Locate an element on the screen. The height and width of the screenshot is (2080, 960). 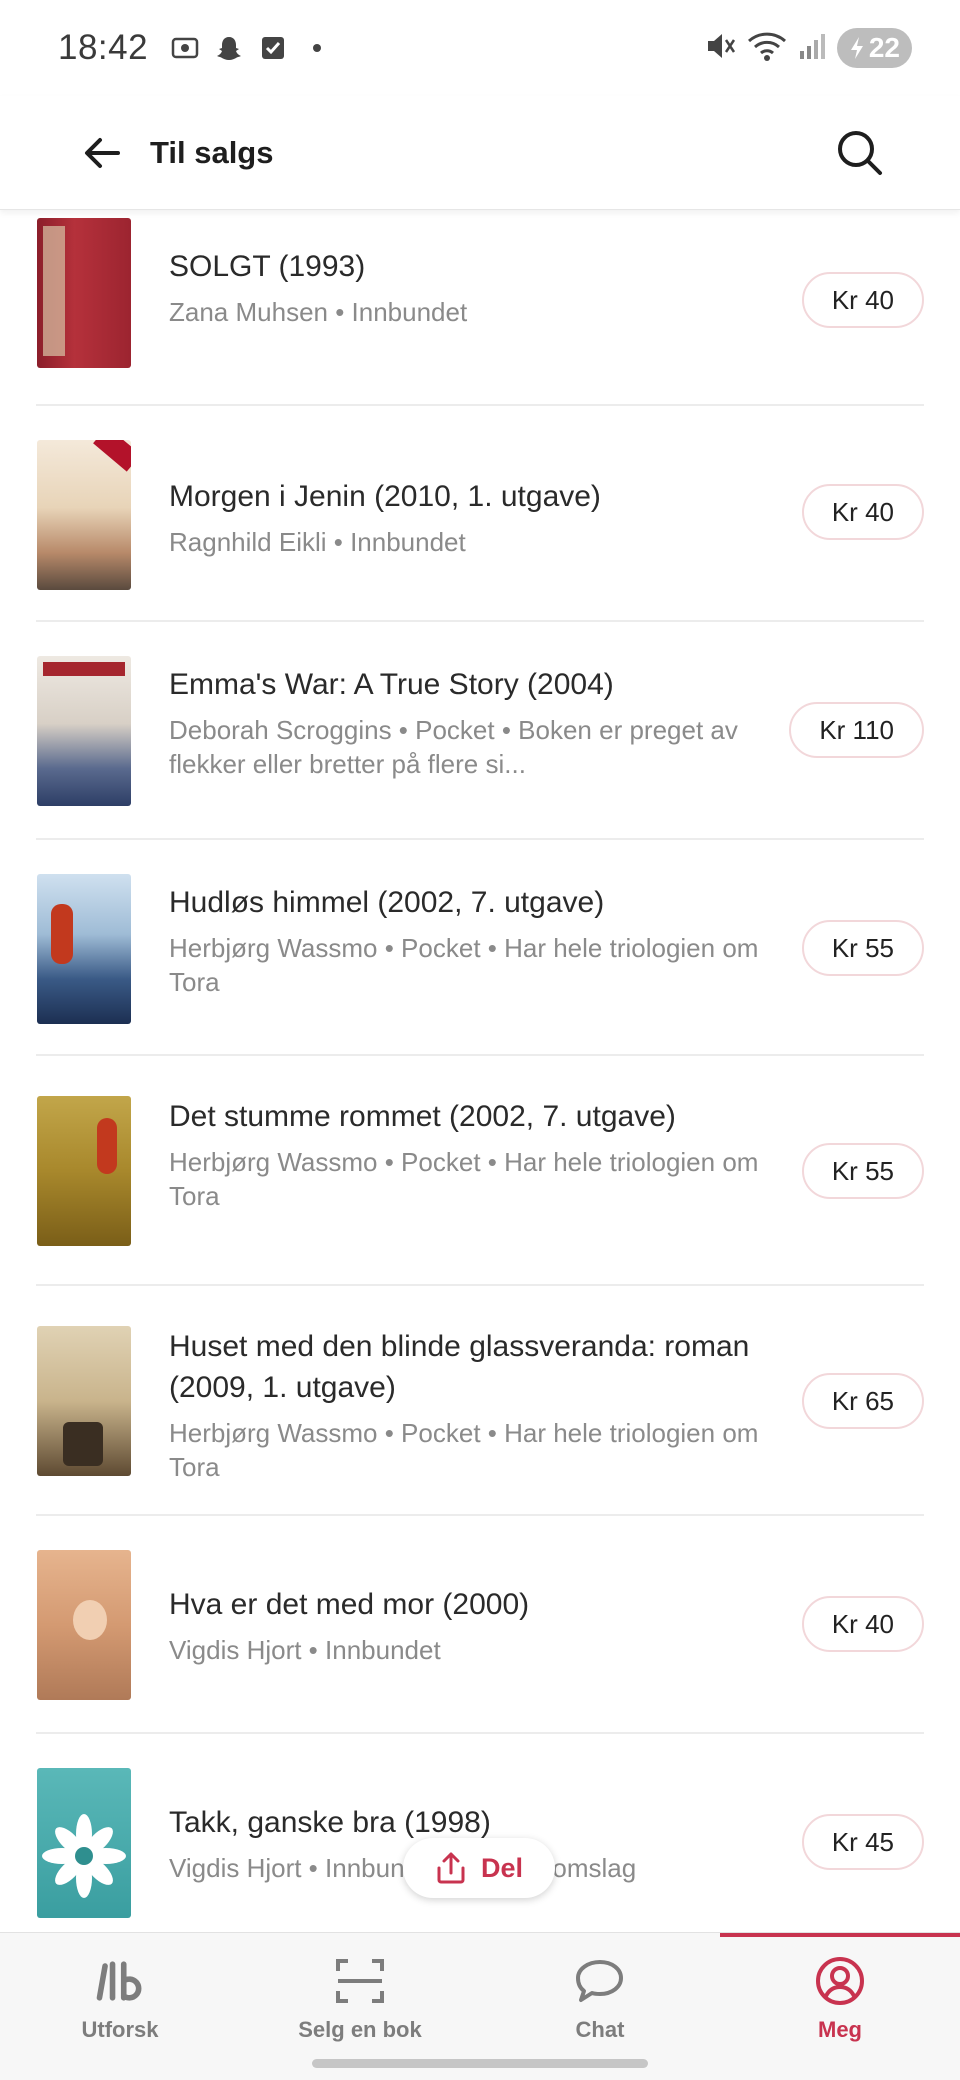
book-title: Emma's War: A True Story (2004) is located at coordinates (391, 684).